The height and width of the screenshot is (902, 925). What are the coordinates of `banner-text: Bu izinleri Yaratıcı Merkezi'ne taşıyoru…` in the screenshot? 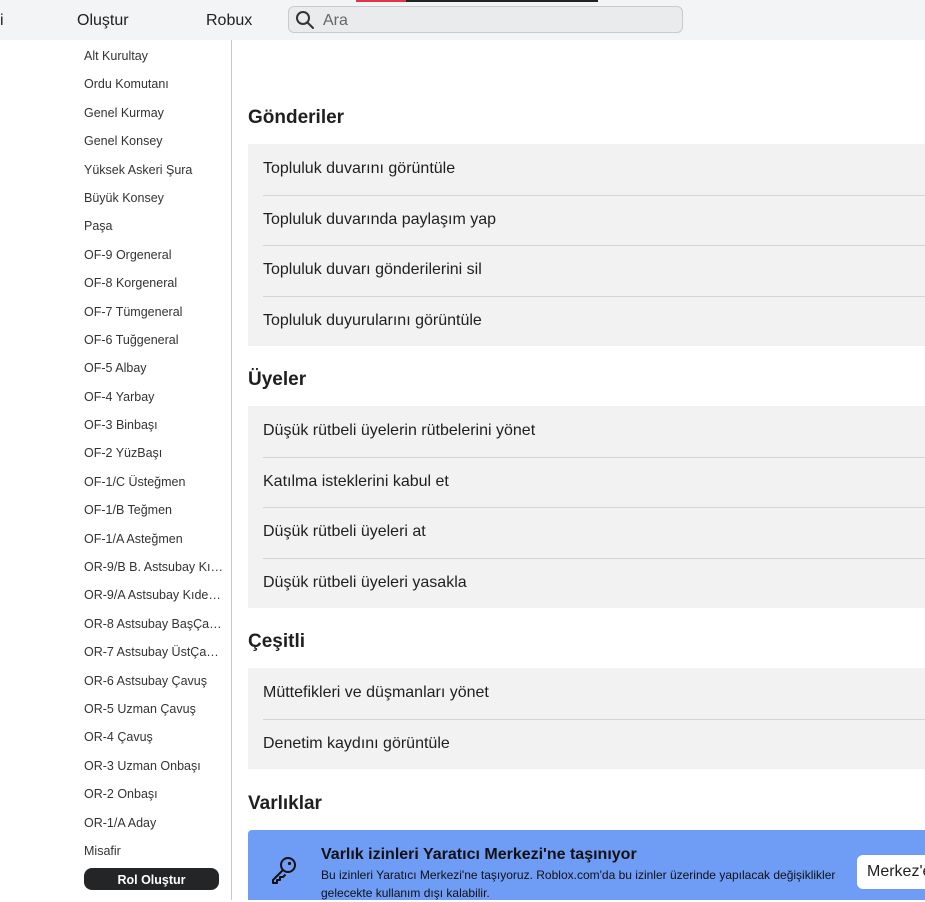 It's located at (578, 884).